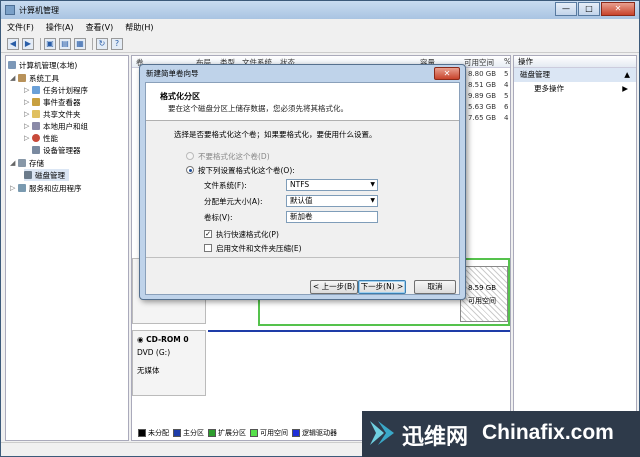 The width and height of the screenshot is (640, 457). What do you see at coordinates (12, 65) in the screenshot?
I see `computer-icon` at bounding box center [12, 65].